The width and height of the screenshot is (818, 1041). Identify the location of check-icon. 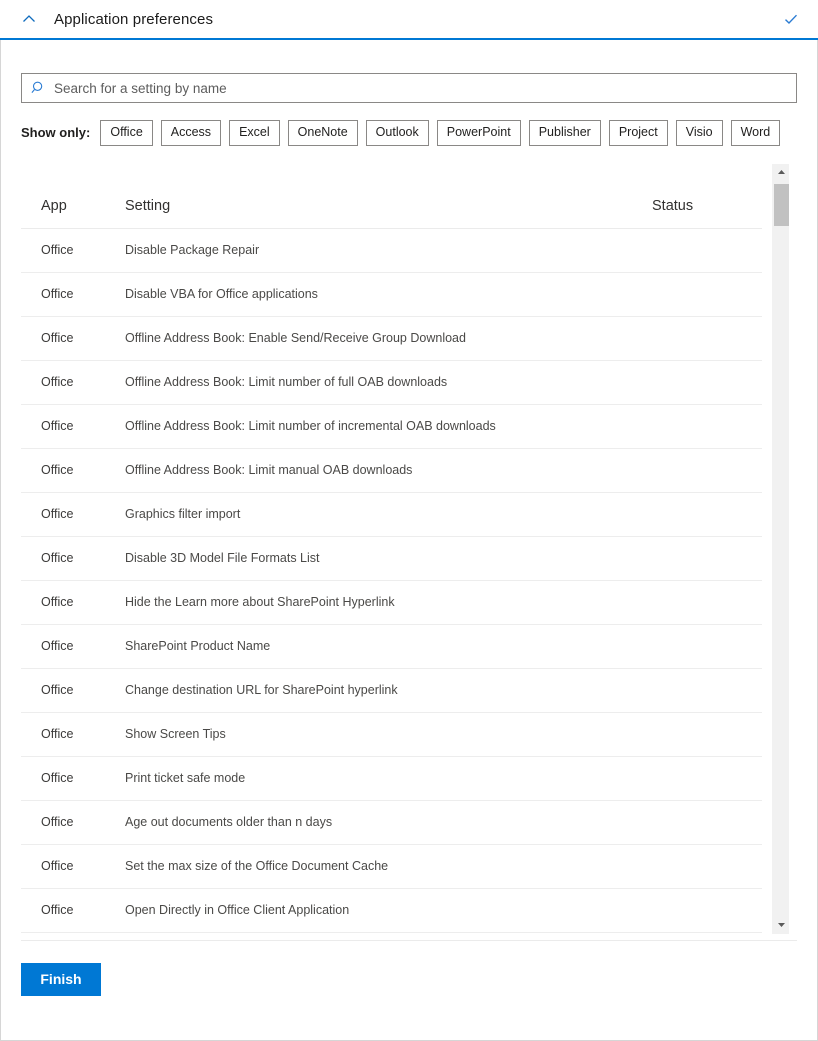
(791, 19).